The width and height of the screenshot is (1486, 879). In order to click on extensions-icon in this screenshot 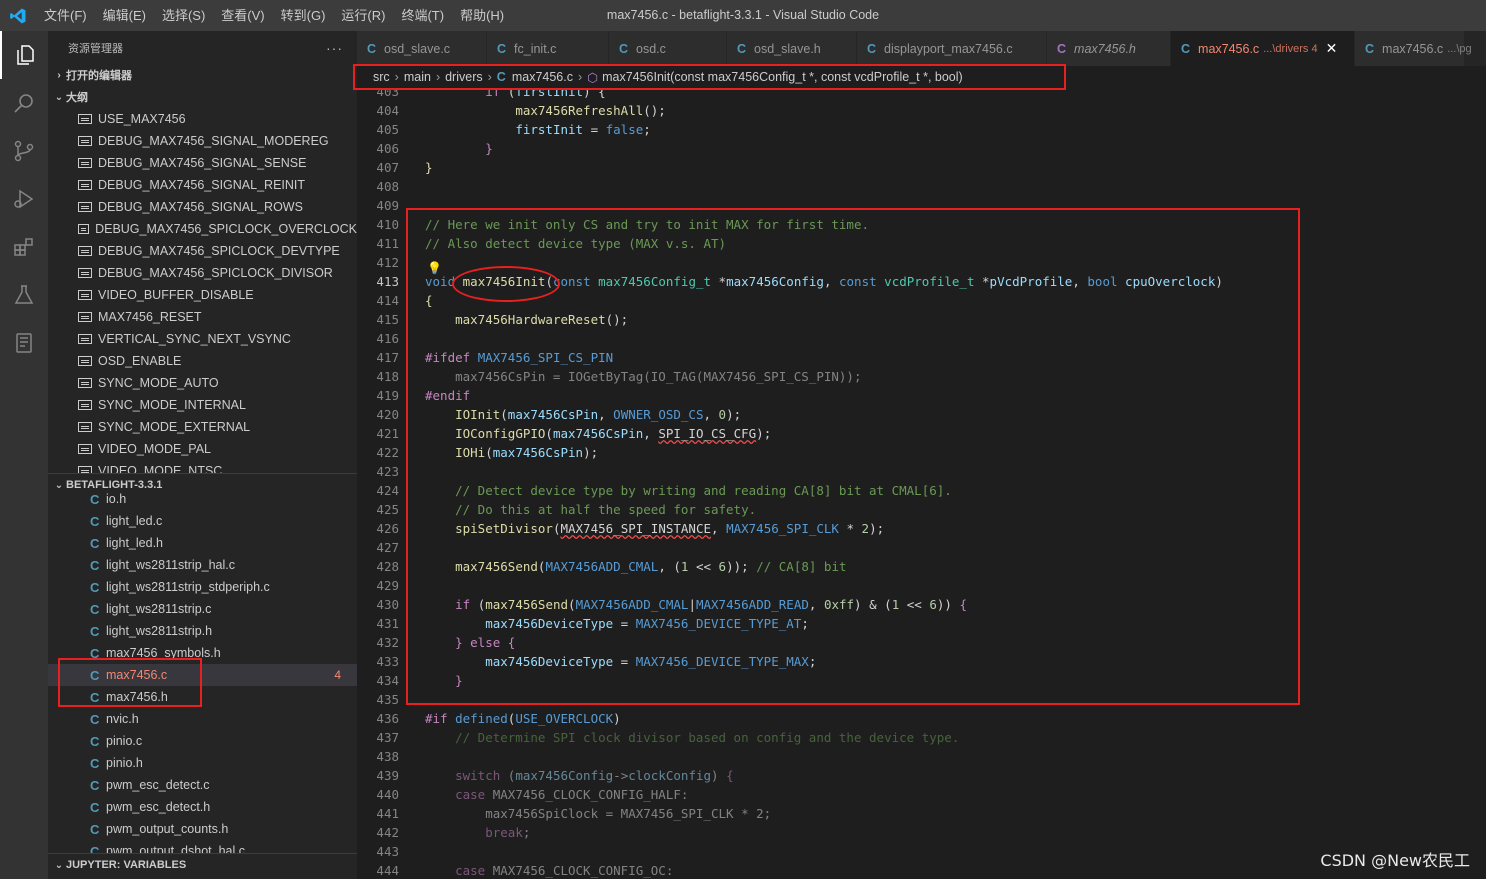, I will do `click(24, 247)`.